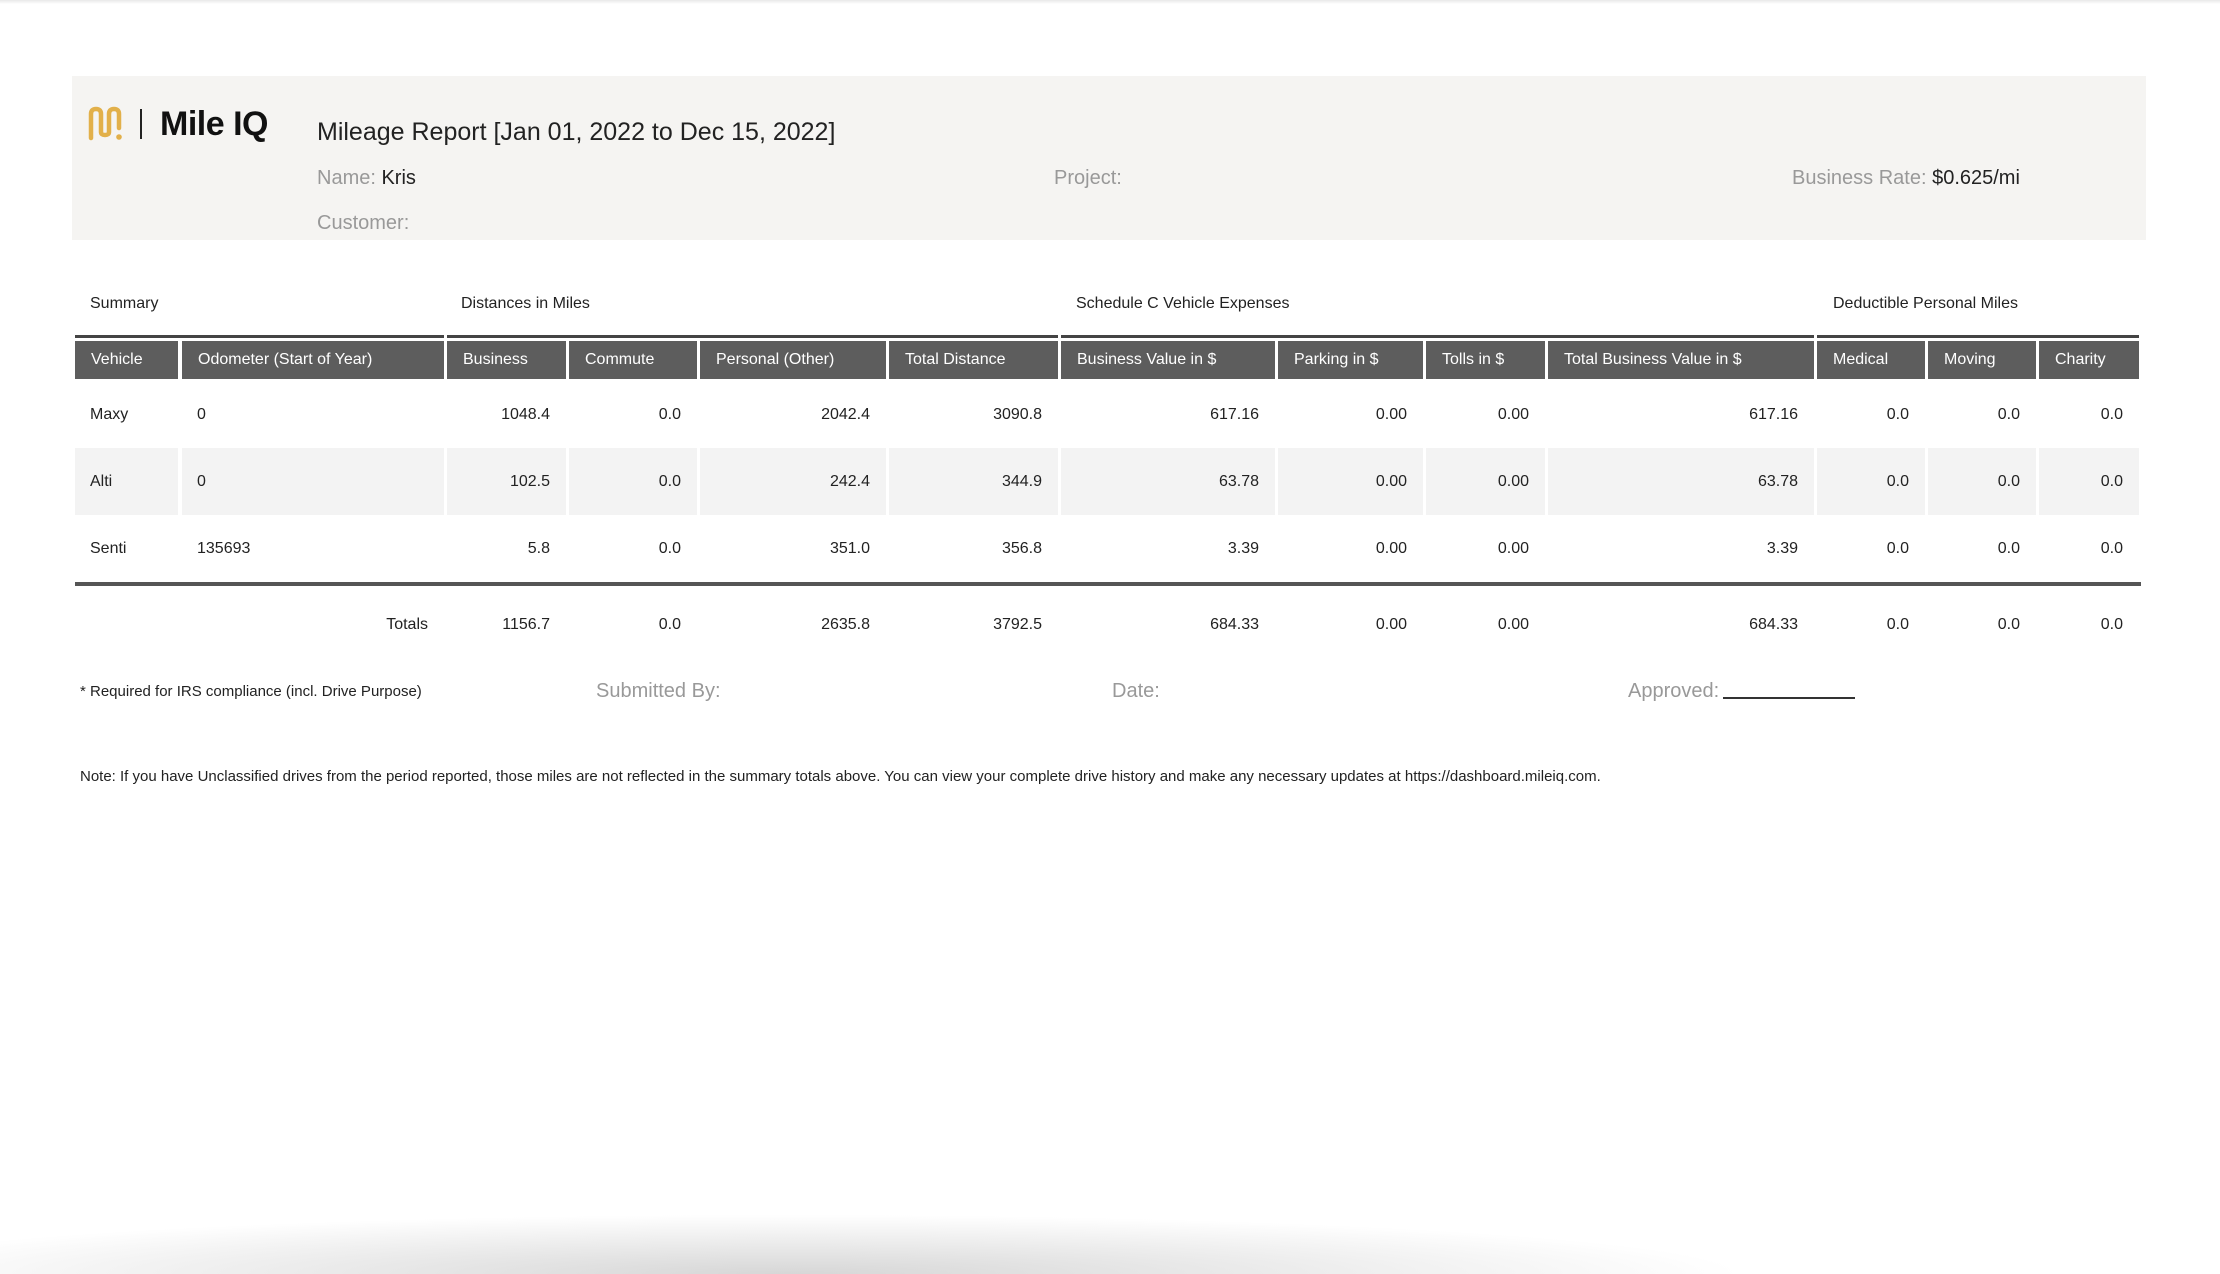 This screenshot has width=2220, height=1274. Describe the element at coordinates (1108, 584) in the screenshot. I see `totals-divider` at that location.